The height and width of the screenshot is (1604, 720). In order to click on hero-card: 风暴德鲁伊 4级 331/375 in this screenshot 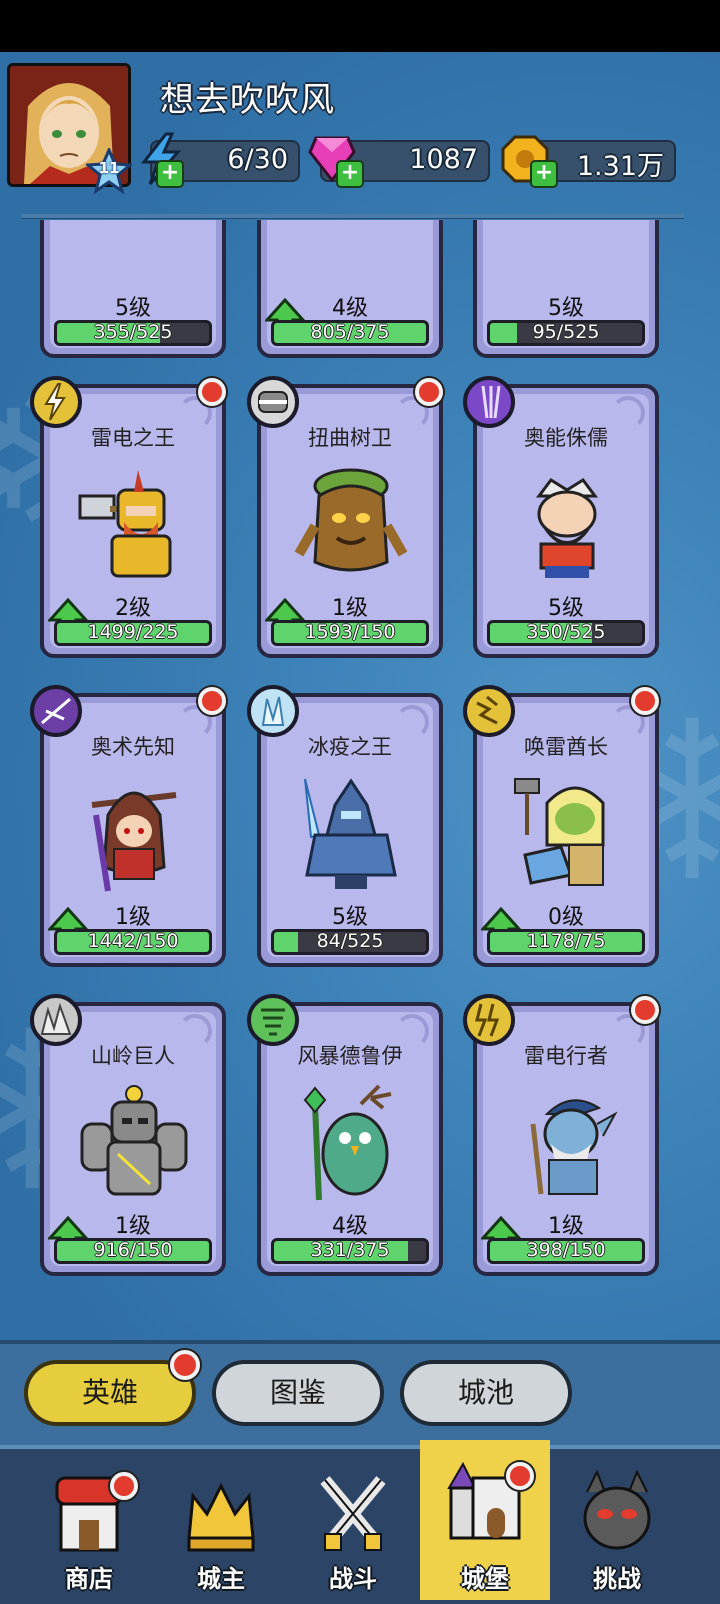, I will do `click(345, 1135)`.